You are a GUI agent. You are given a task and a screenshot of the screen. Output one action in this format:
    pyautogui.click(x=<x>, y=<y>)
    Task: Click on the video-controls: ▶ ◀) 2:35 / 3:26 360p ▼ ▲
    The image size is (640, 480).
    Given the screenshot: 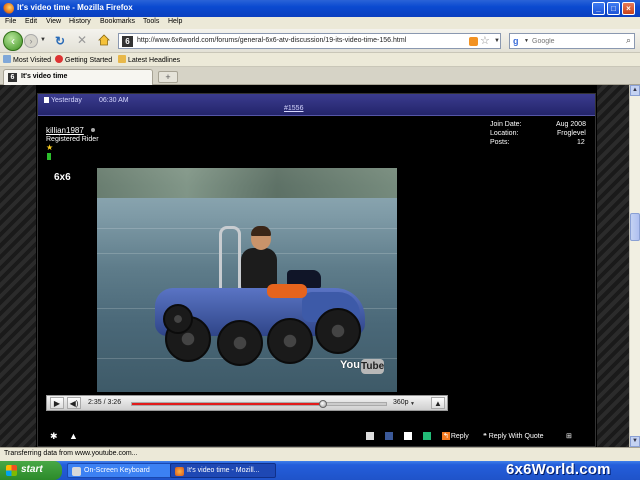 What is the action you would take?
    pyautogui.click(x=247, y=403)
    